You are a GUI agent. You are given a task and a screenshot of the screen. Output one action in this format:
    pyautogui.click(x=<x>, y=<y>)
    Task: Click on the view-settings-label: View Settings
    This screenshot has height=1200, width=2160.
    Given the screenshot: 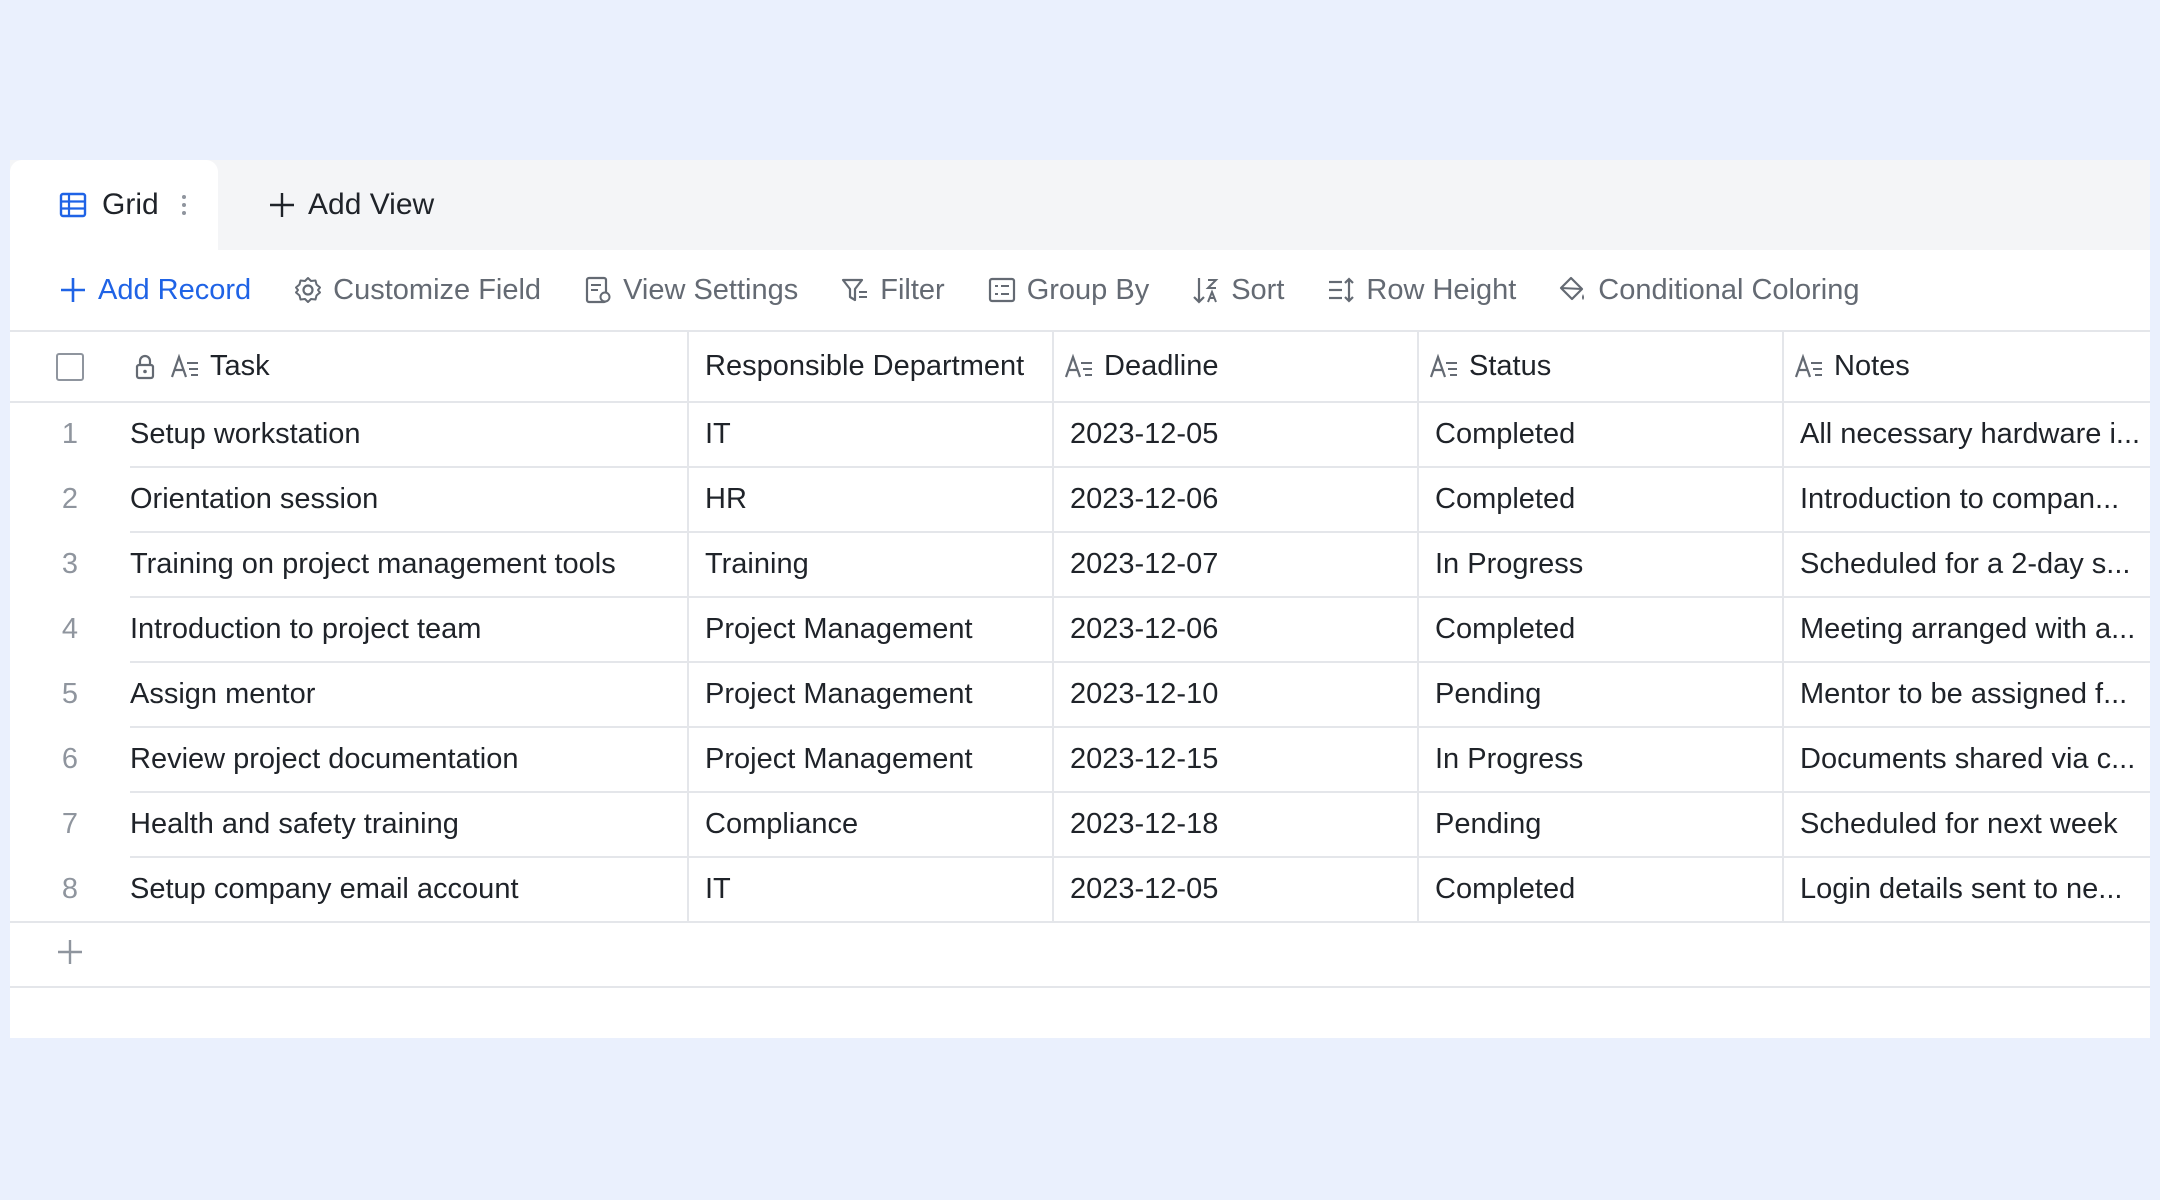 What is the action you would take?
    pyautogui.click(x=711, y=289)
    